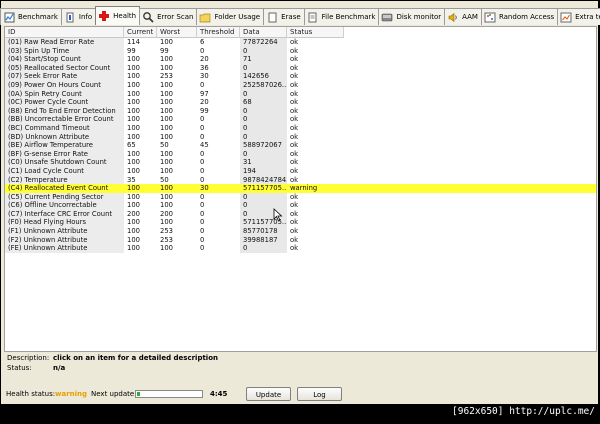  What do you see at coordinates (300, 214) in the screenshot?
I see `table-row: (C7) Interface CRC Error Count 200 200 0 0 ok` at bounding box center [300, 214].